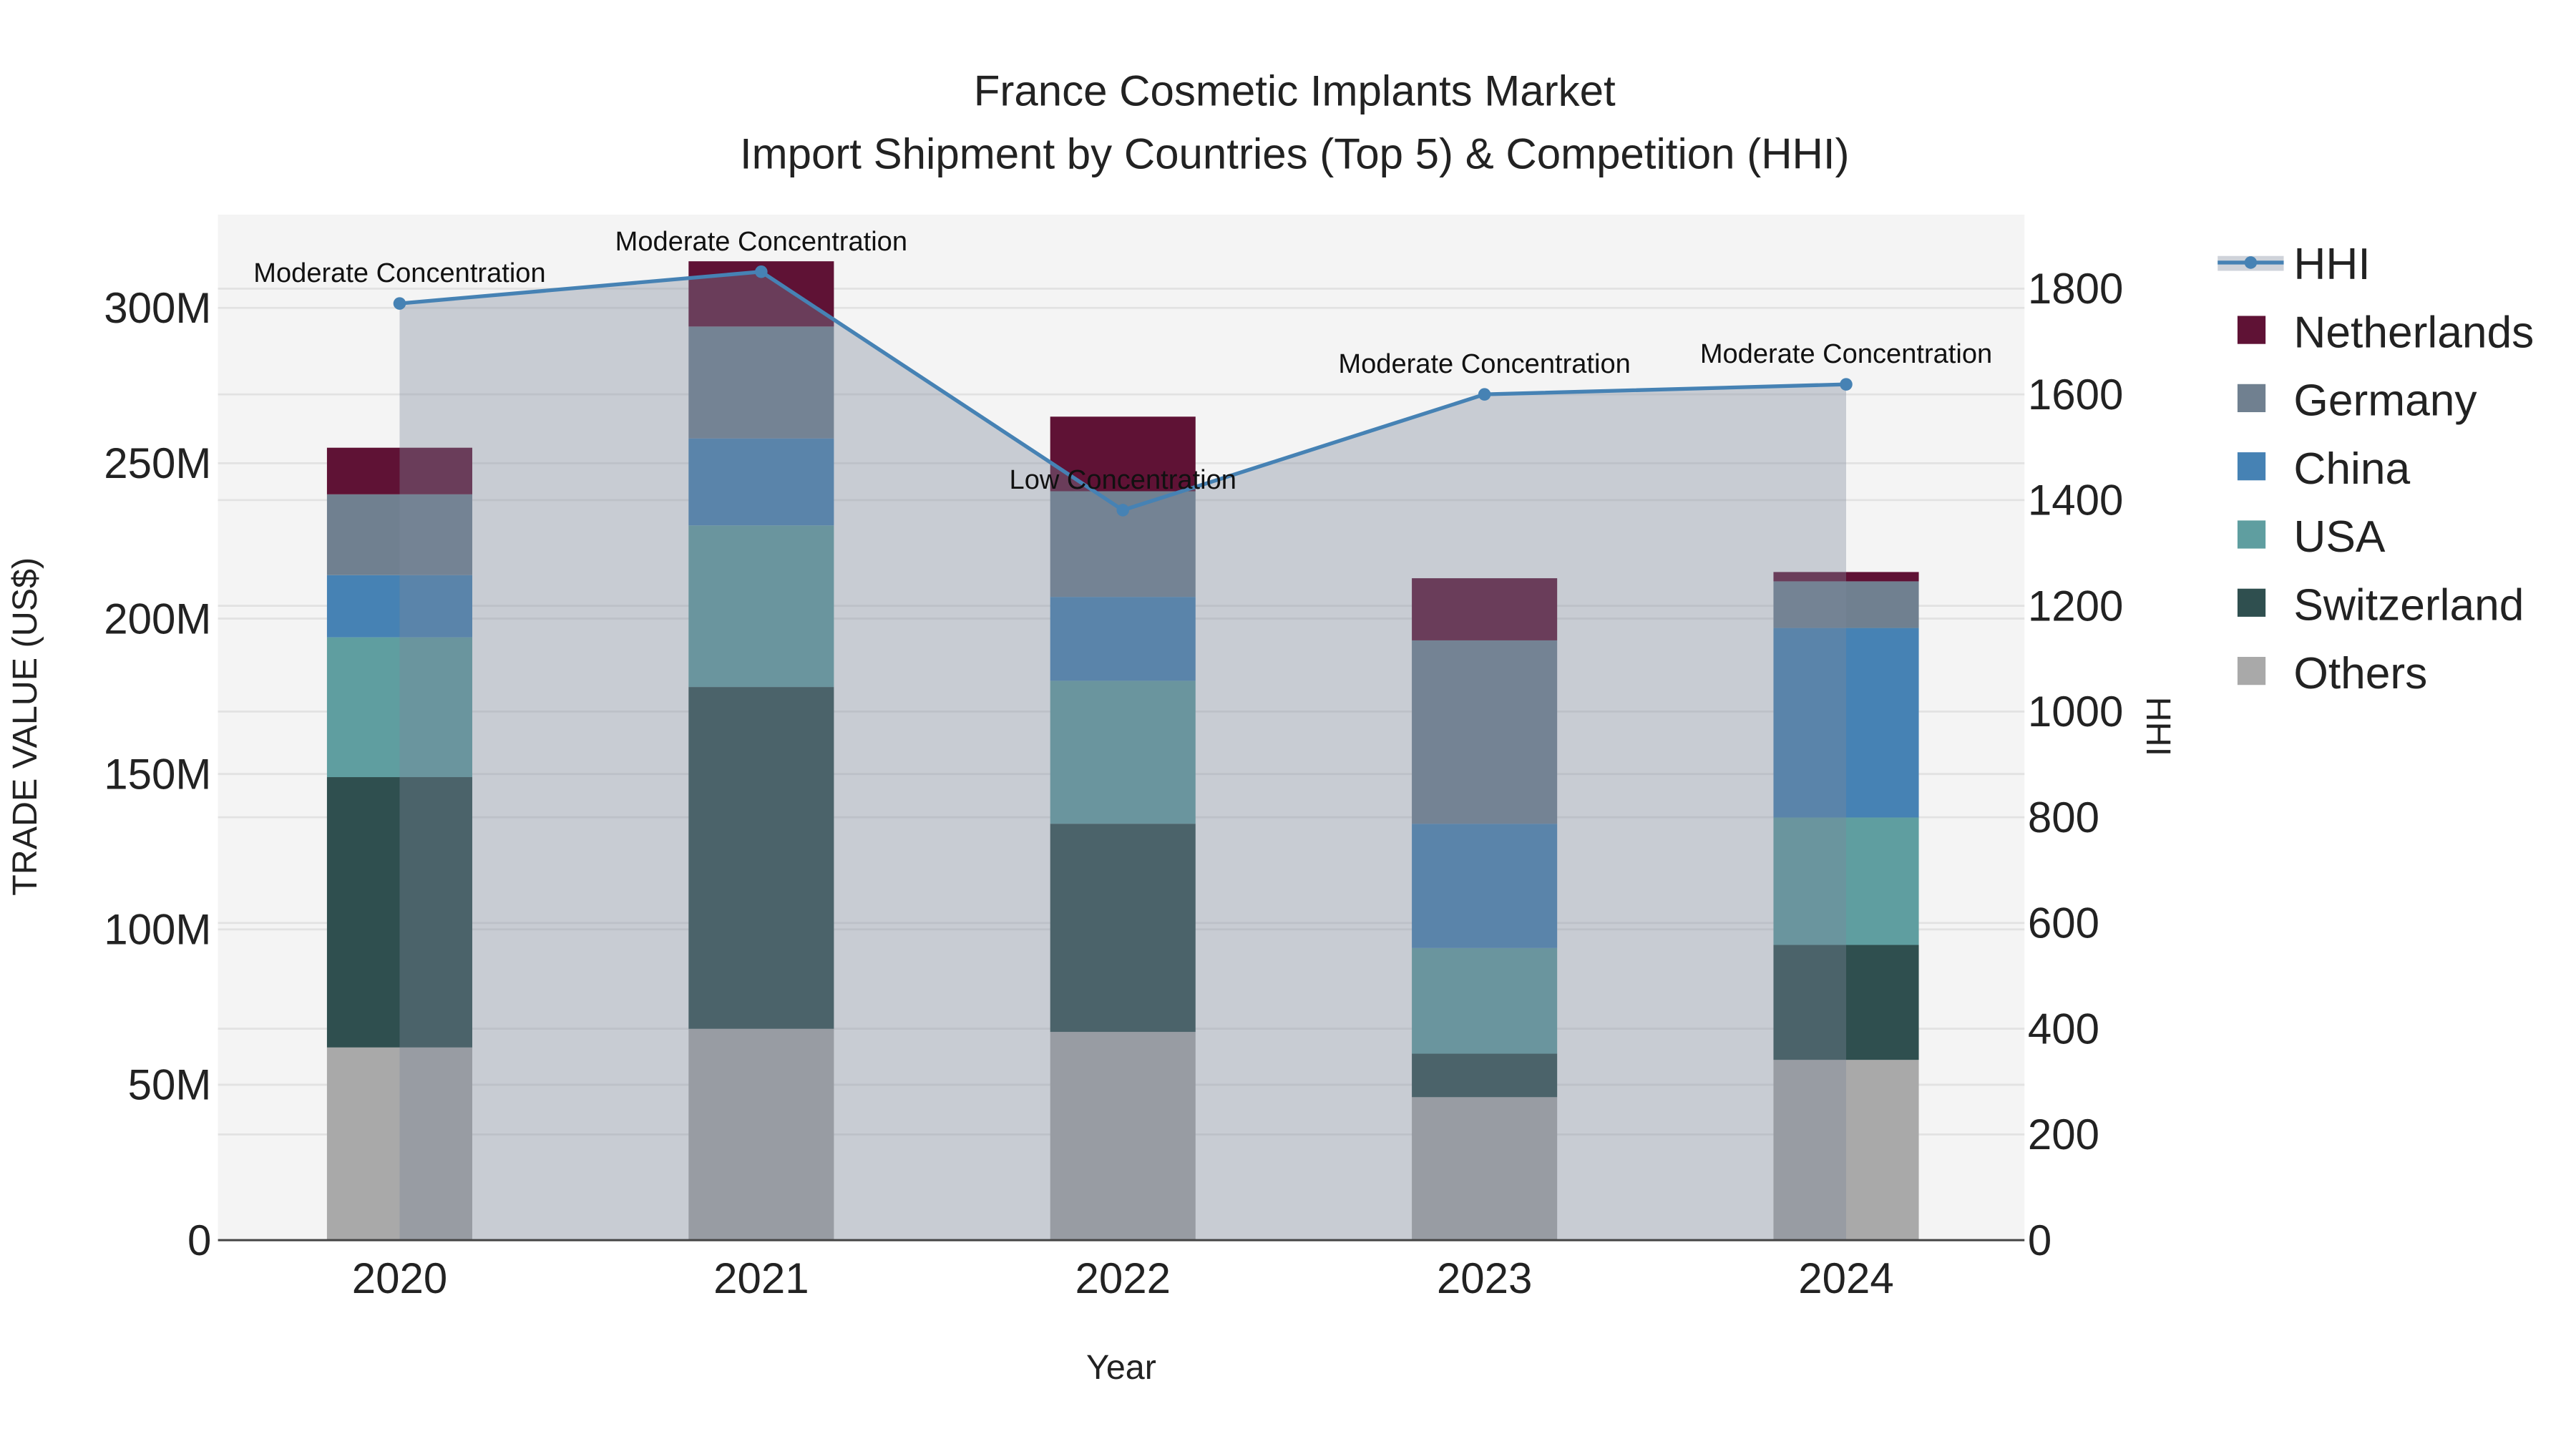  Describe the element at coordinates (157, 774) in the screenshot. I see `y-tick-label: 150M` at that location.